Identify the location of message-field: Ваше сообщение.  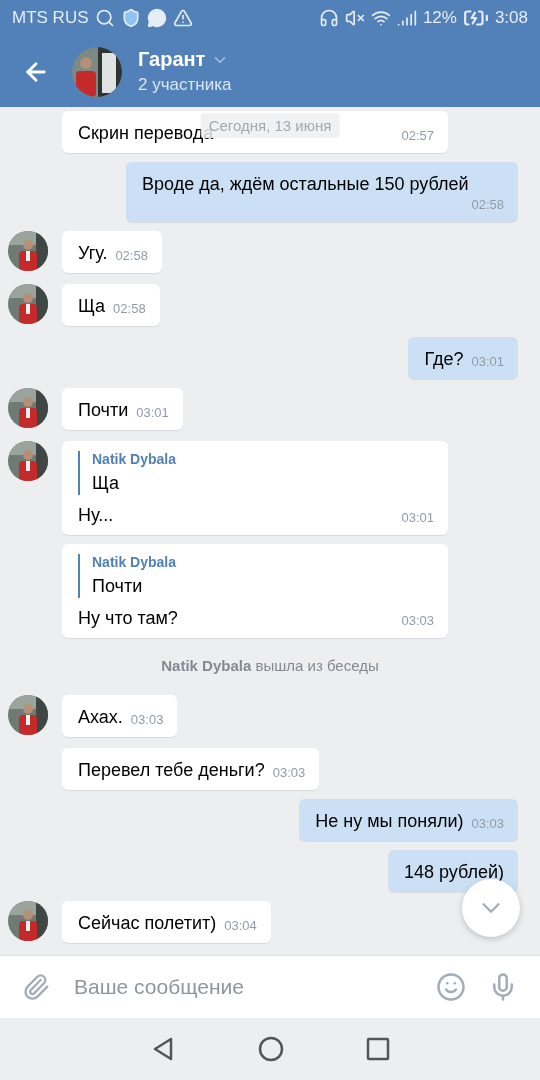
(270, 986).